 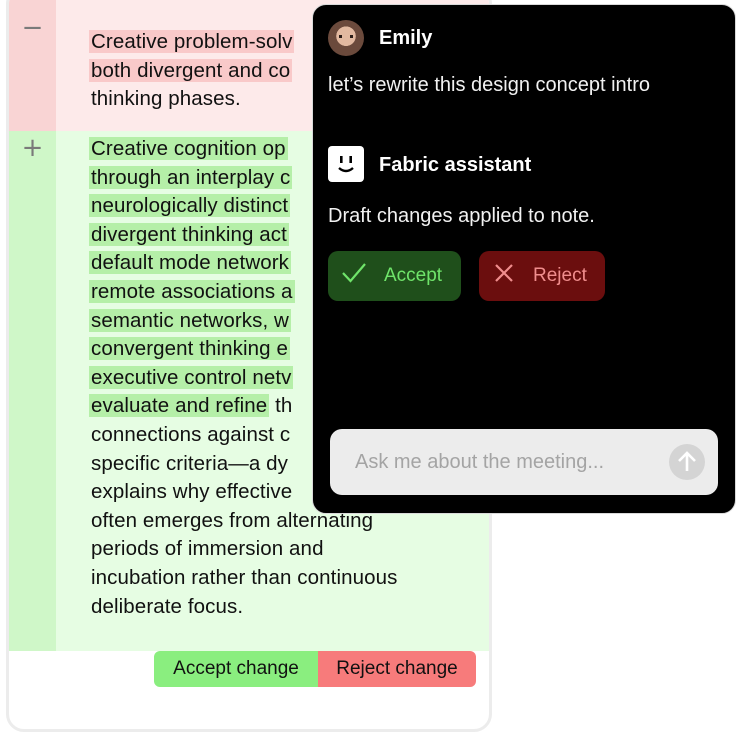 What do you see at coordinates (236, 669) in the screenshot?
I see `accept-change-button: Accept change` at bounding box center [236, 669].